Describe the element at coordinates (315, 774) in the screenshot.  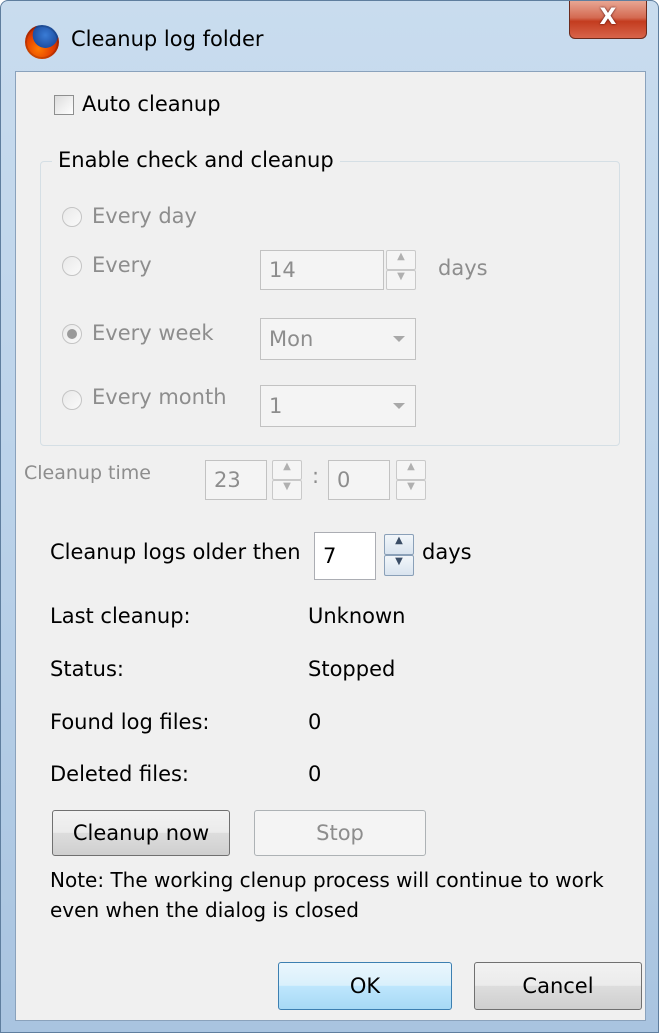
I see `deleted-files-value: 0` at that location.